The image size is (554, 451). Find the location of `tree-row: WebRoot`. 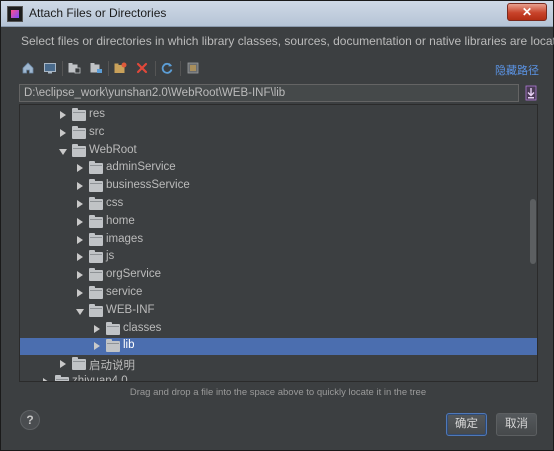

tree-row: WebRoot is located at coordinates (278, 151).